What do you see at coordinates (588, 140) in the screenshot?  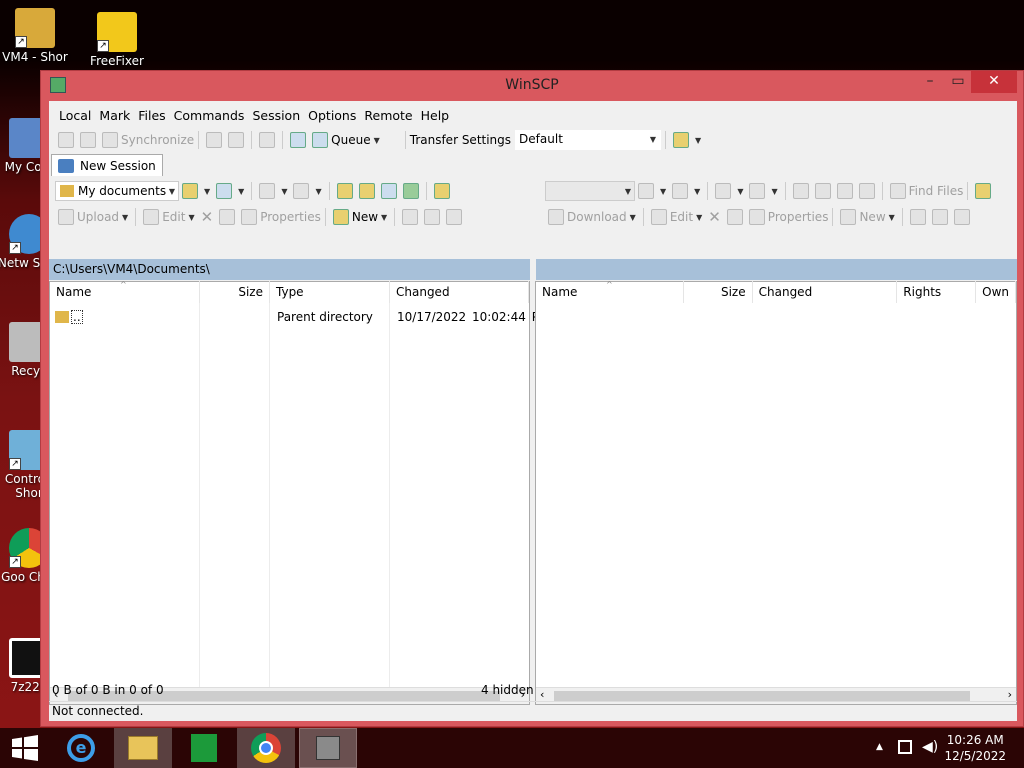 I see `transfer-settings-dropdown: Default ▼` at bounding box center [588, 140].